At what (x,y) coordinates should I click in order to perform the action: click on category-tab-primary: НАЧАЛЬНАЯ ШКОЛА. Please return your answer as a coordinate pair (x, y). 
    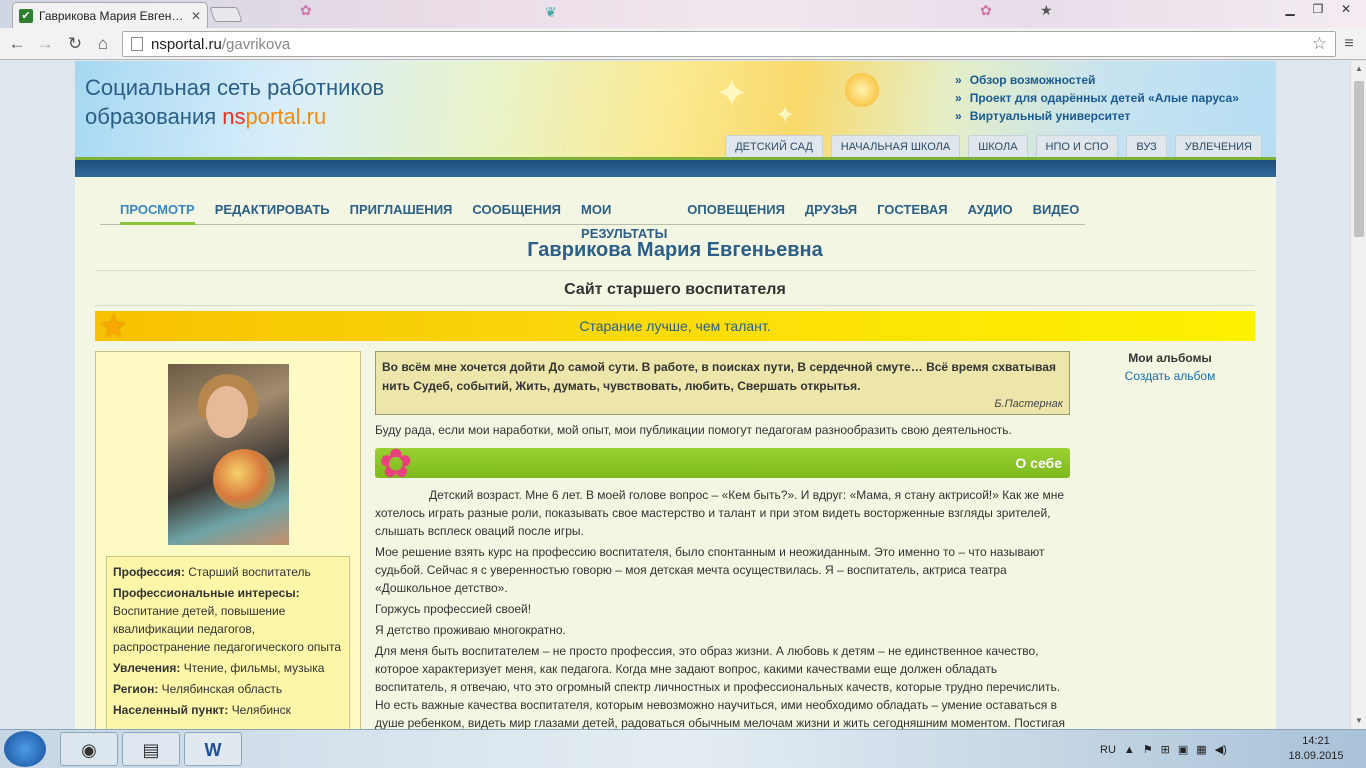
    Looking at the image, I should click on (895, 146).